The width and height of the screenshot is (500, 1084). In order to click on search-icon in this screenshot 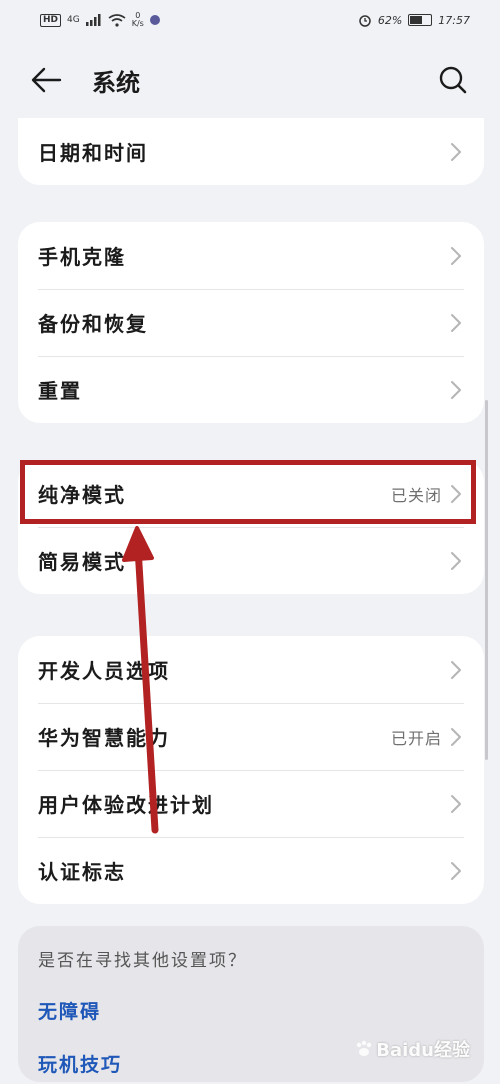, I will do `click(453, 80)`.